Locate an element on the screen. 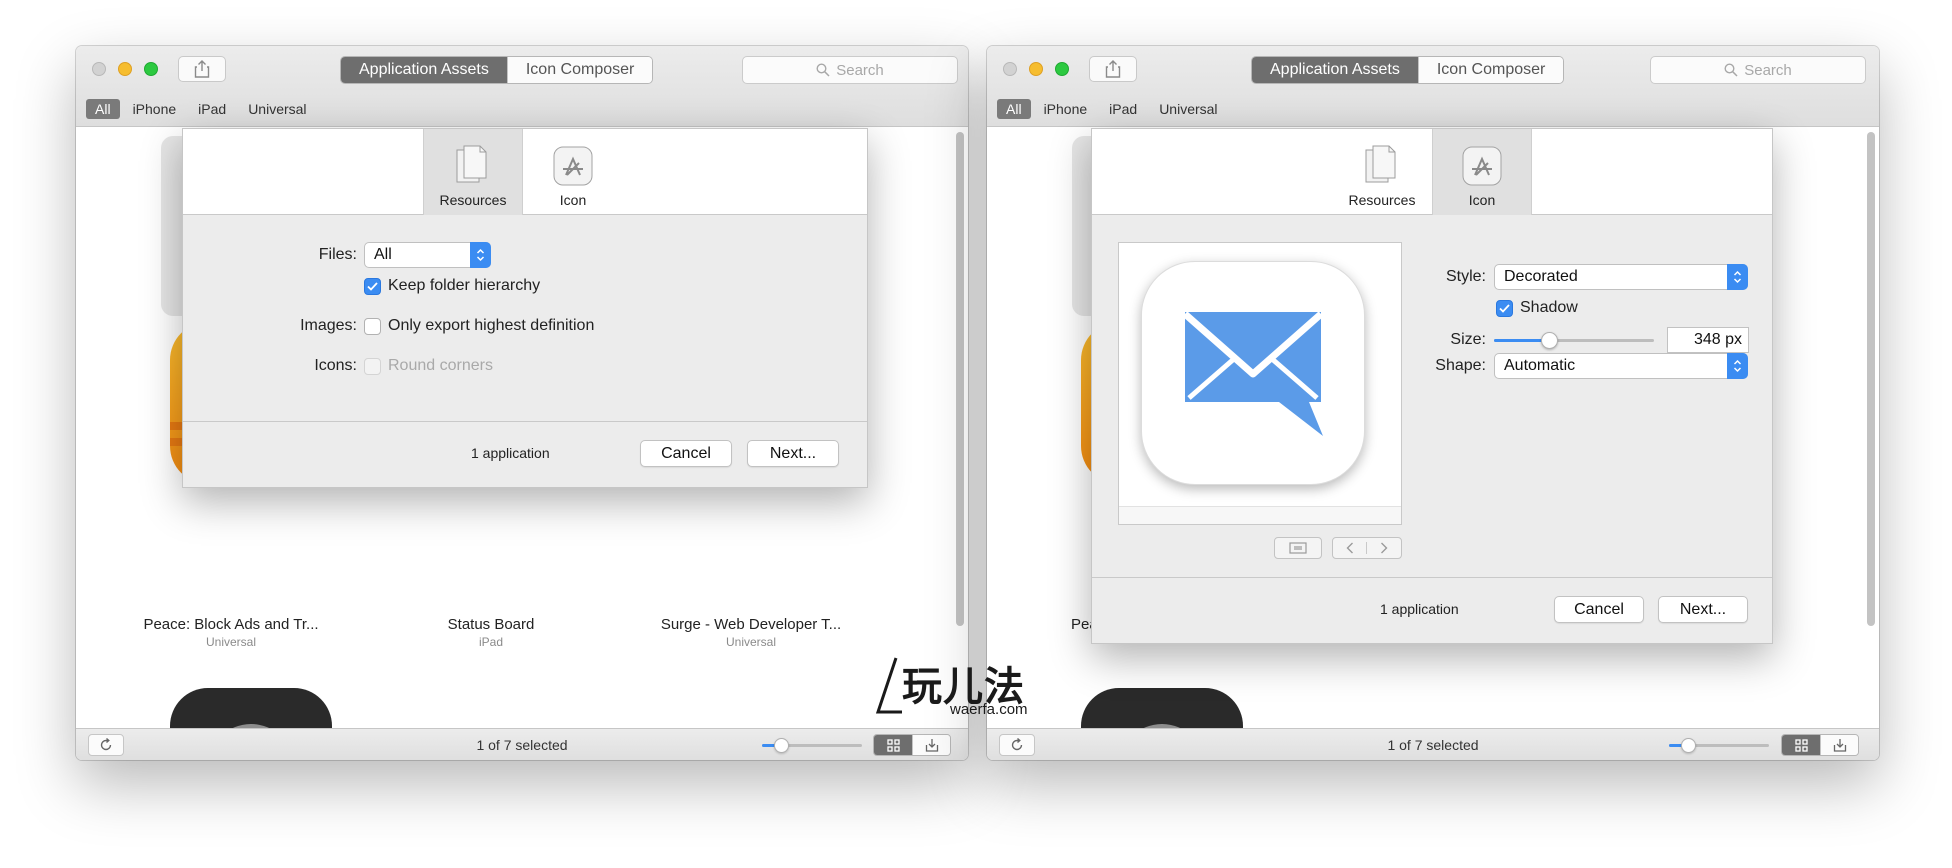  files-label: Files: is located at coordinates (337, 254).